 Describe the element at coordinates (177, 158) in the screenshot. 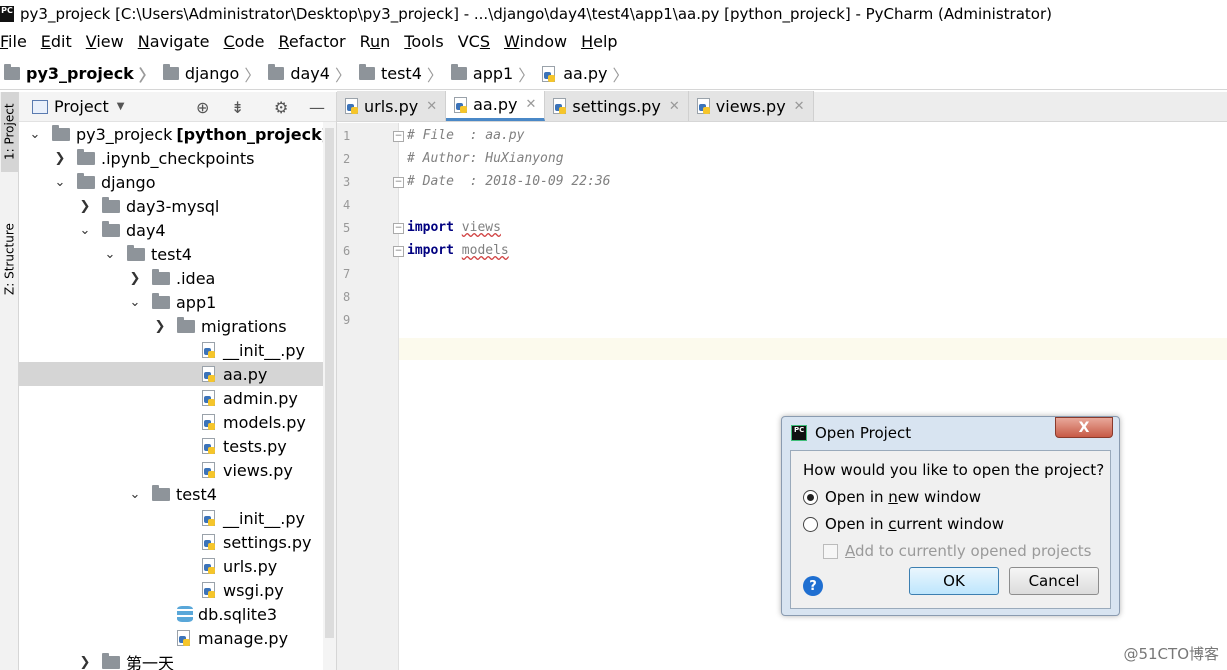

I see `tree-item: ❯ .ipynb_checkpoints` at that location.